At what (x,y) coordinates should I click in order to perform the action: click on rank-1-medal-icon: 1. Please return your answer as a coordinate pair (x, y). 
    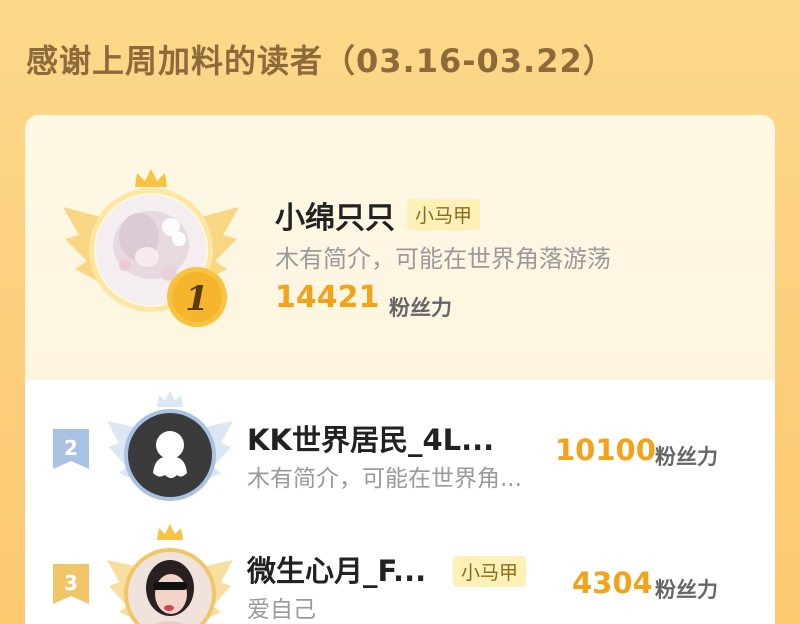
    Looking at the image, I should click on (197, 297).